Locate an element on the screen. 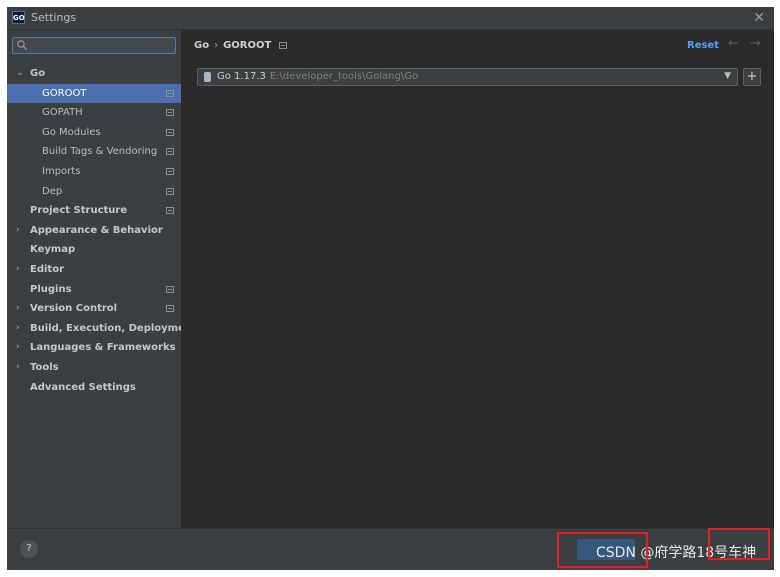 The height and width of the screenshot is (577, 780). sidebar-item-label: Go is located at coordinates (38, 73).